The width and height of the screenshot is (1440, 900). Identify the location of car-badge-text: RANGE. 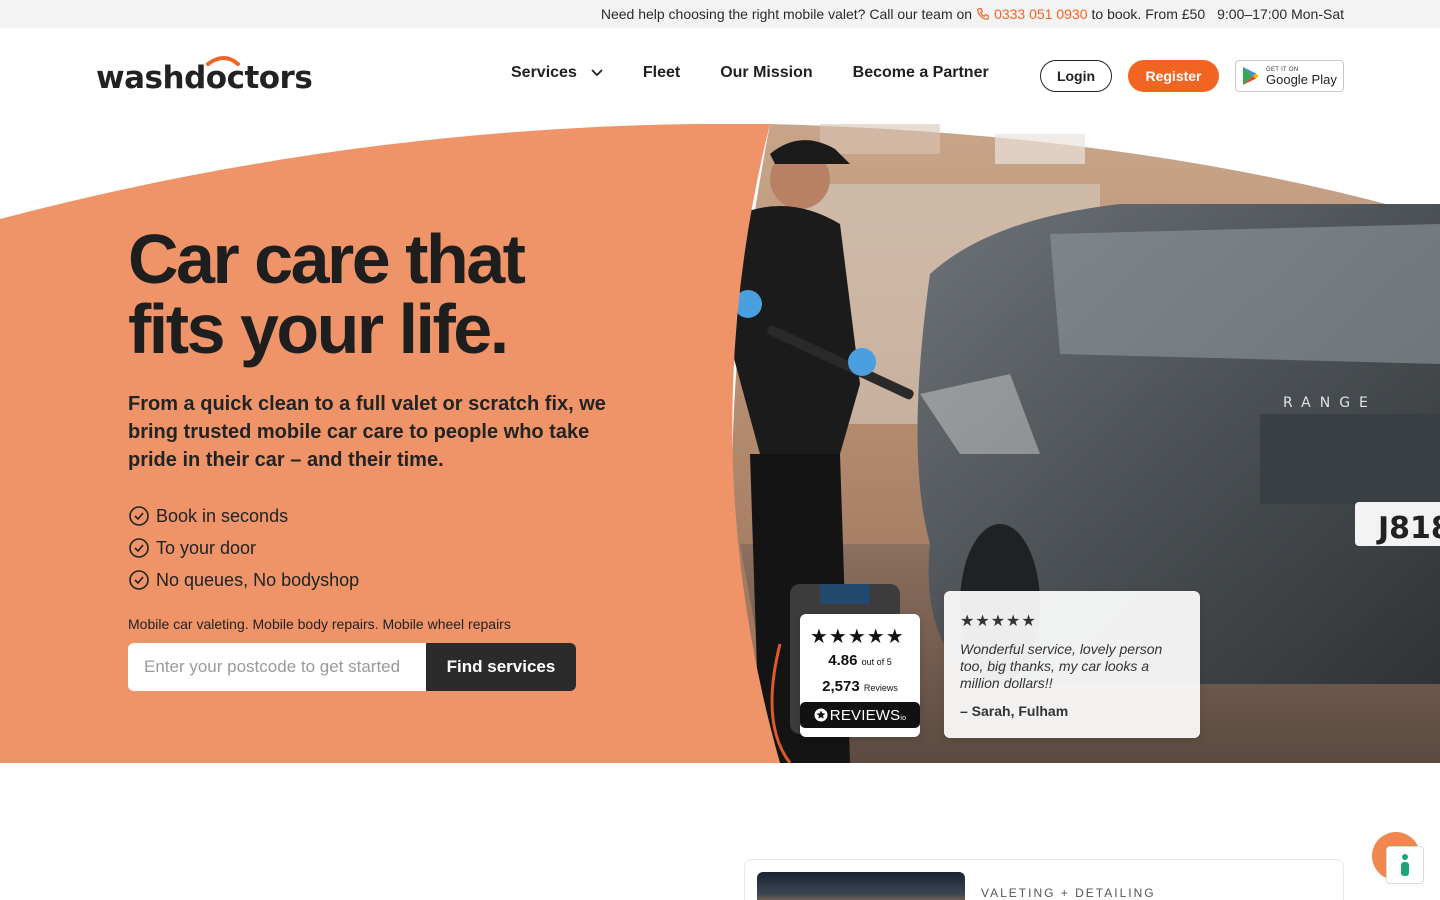
(1330, 403).